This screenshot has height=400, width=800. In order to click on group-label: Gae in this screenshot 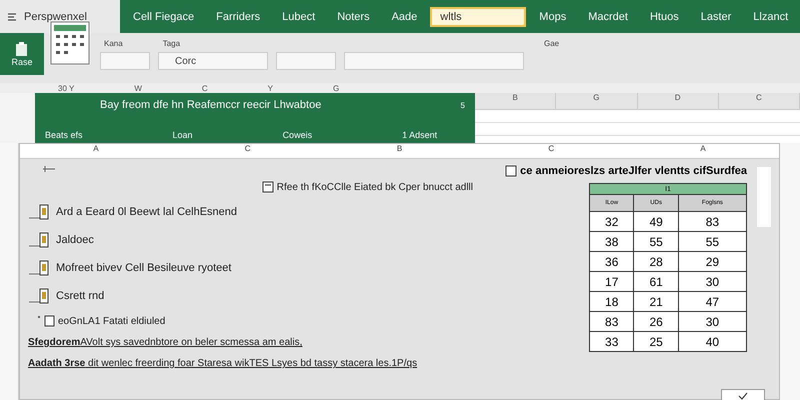, I will do `click(552, 43)`.